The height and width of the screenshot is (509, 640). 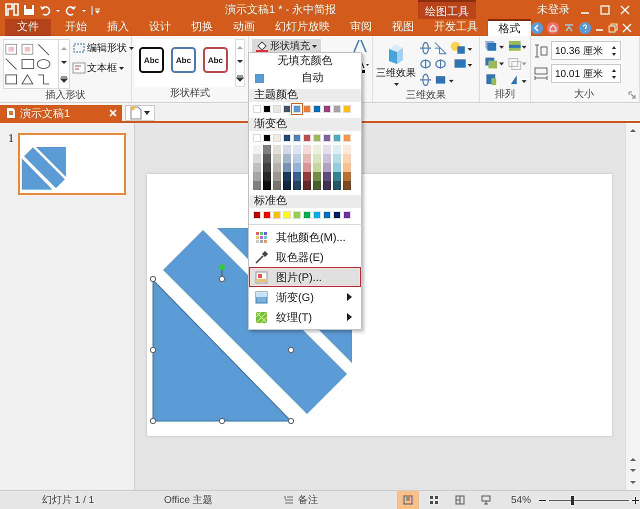 I want to click on slide-thumbnail, so click(x=72, y=164).